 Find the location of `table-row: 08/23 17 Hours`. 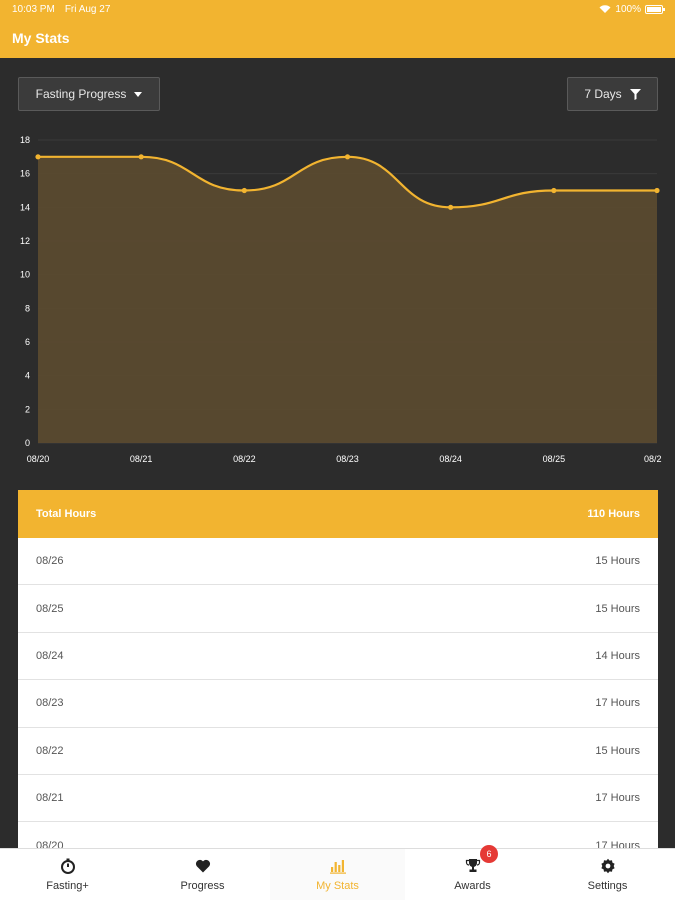

table-row: 08/23 17 Hours is located at coordinates (338, 704).